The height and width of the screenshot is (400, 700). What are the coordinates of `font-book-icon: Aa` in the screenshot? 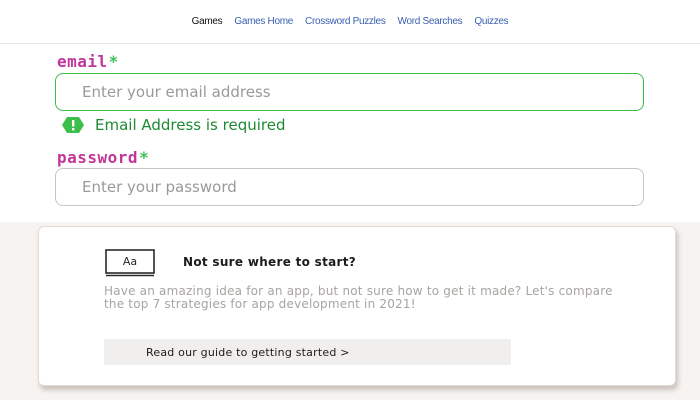 It's located at (130, 263).